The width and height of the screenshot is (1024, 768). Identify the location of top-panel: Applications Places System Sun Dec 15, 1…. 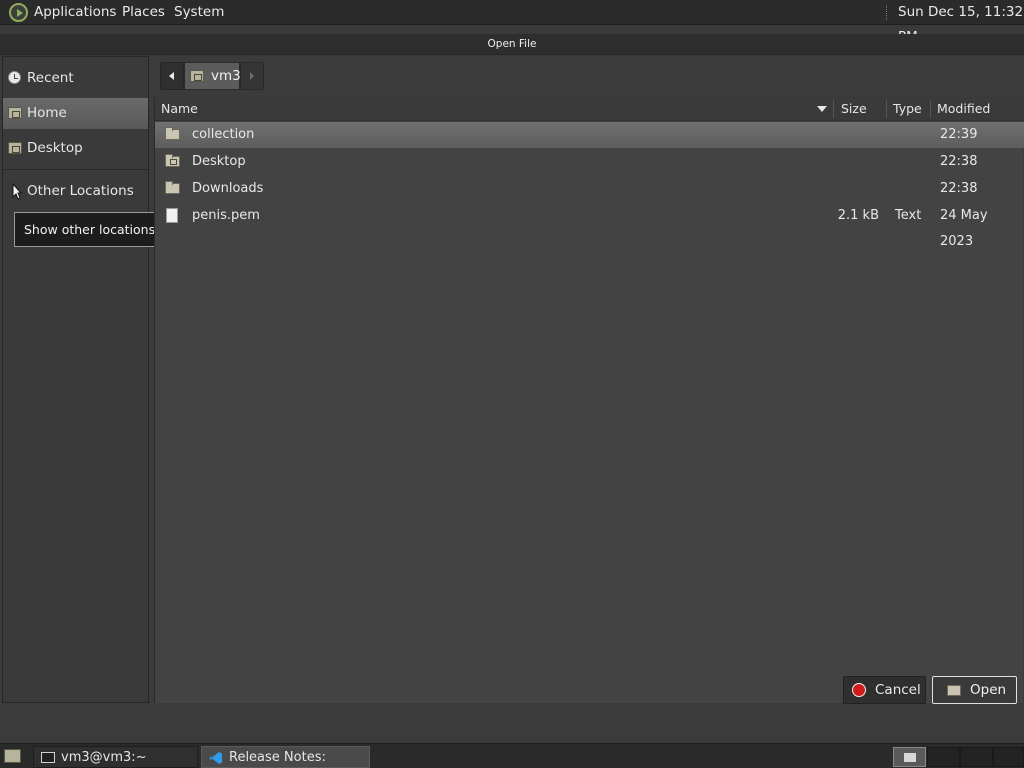
(512, 22).